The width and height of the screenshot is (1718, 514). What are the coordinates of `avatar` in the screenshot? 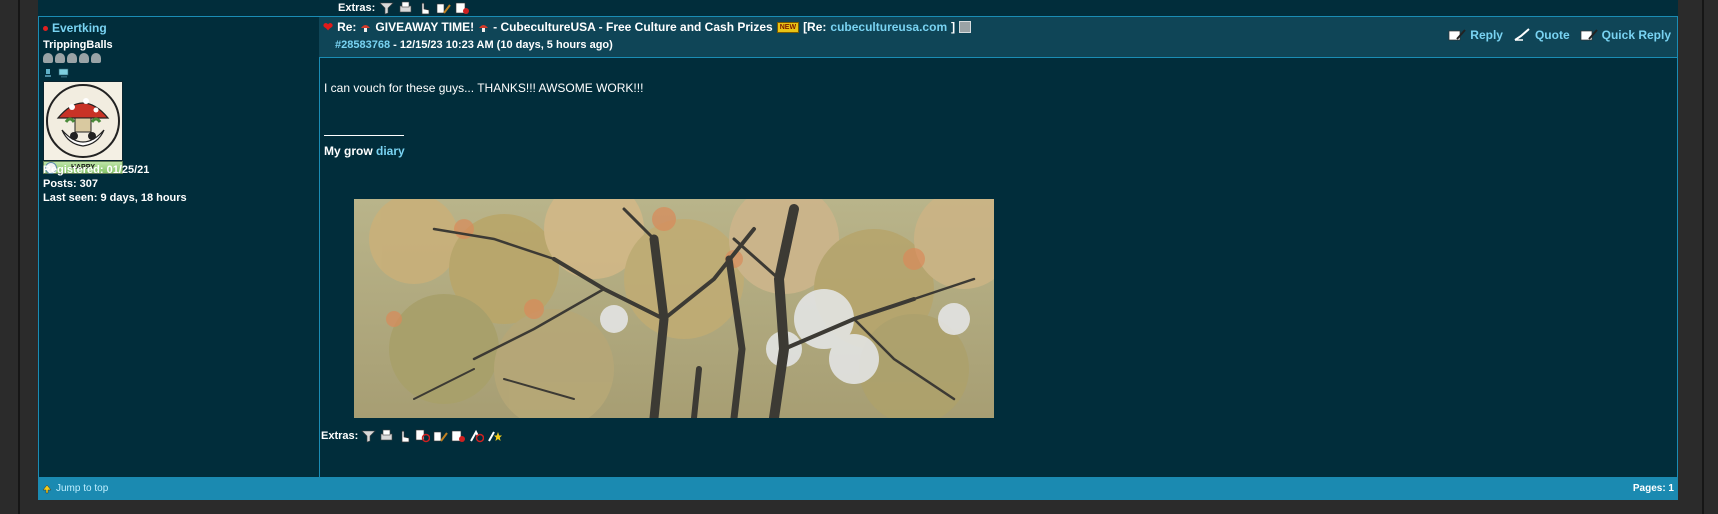 It's located at (83, 121).